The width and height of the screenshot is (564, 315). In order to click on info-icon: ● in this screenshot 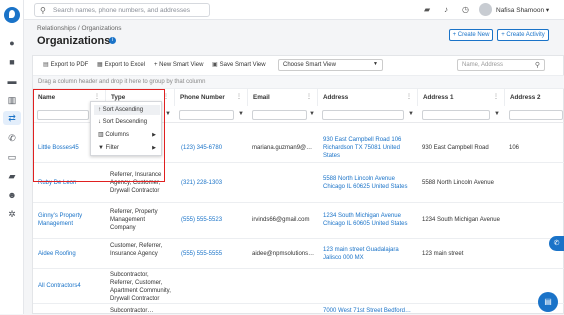, I will do `click(12, 43)`.